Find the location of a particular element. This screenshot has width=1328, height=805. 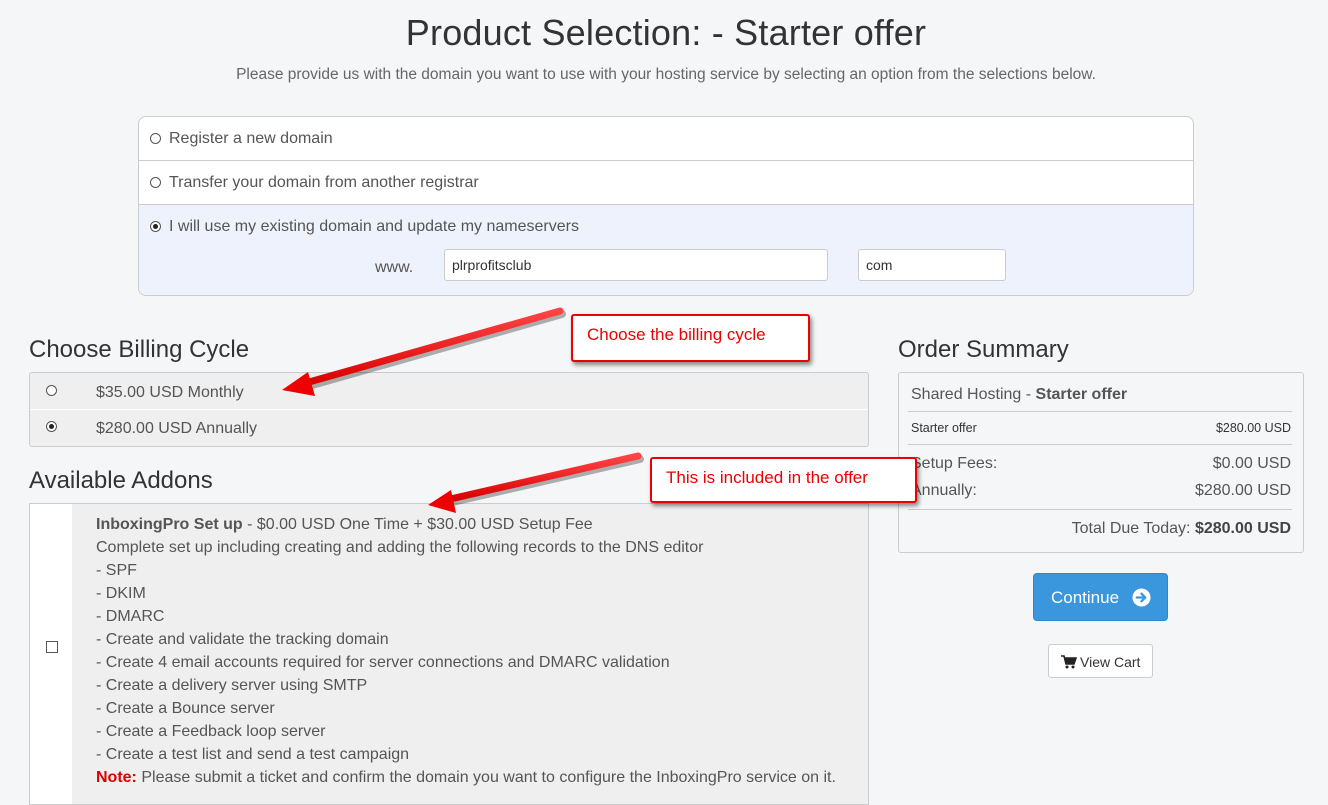

arrow-to-addon-icon is located at coordinates (536, 482).